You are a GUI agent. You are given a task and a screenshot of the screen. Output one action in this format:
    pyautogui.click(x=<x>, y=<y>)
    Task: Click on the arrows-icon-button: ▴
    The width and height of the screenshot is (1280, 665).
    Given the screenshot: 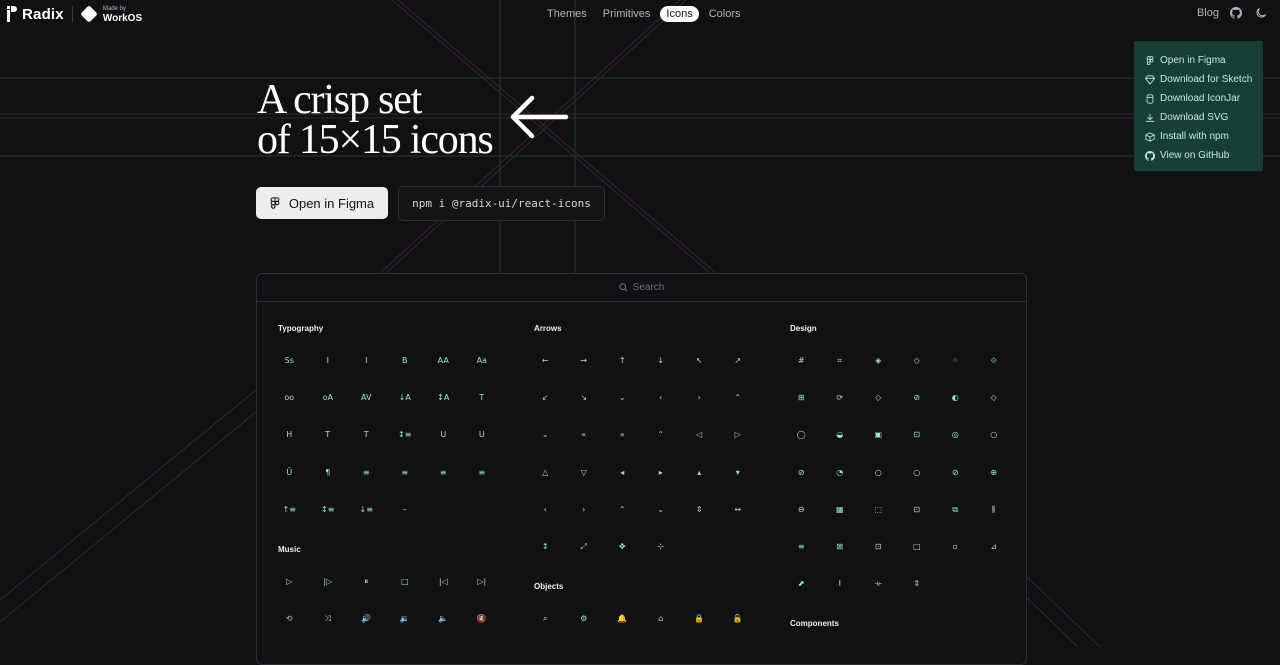 What is the action you would take?
    pyautogui.click(x=699, y=472)
    